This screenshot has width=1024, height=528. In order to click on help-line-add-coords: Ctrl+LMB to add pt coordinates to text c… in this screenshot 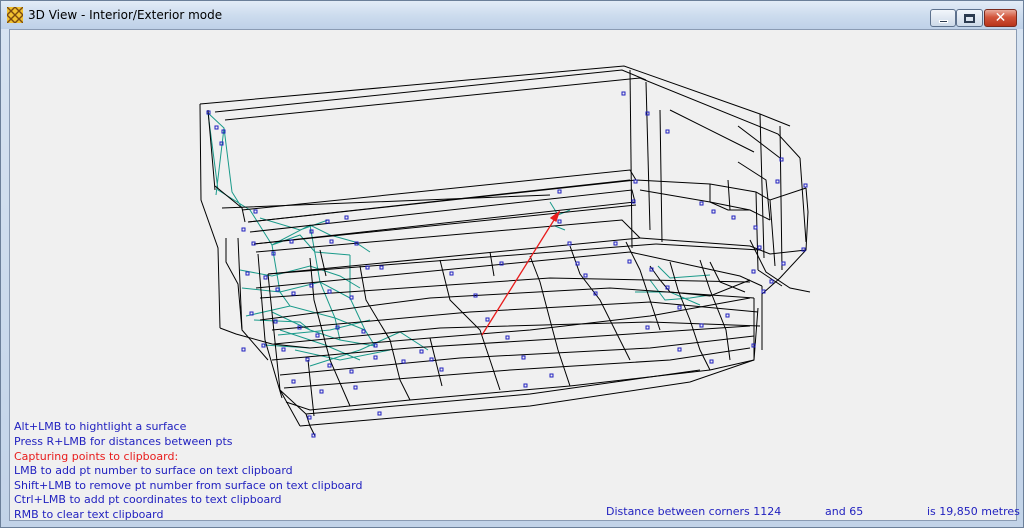, I will do `click(148, 499)`.